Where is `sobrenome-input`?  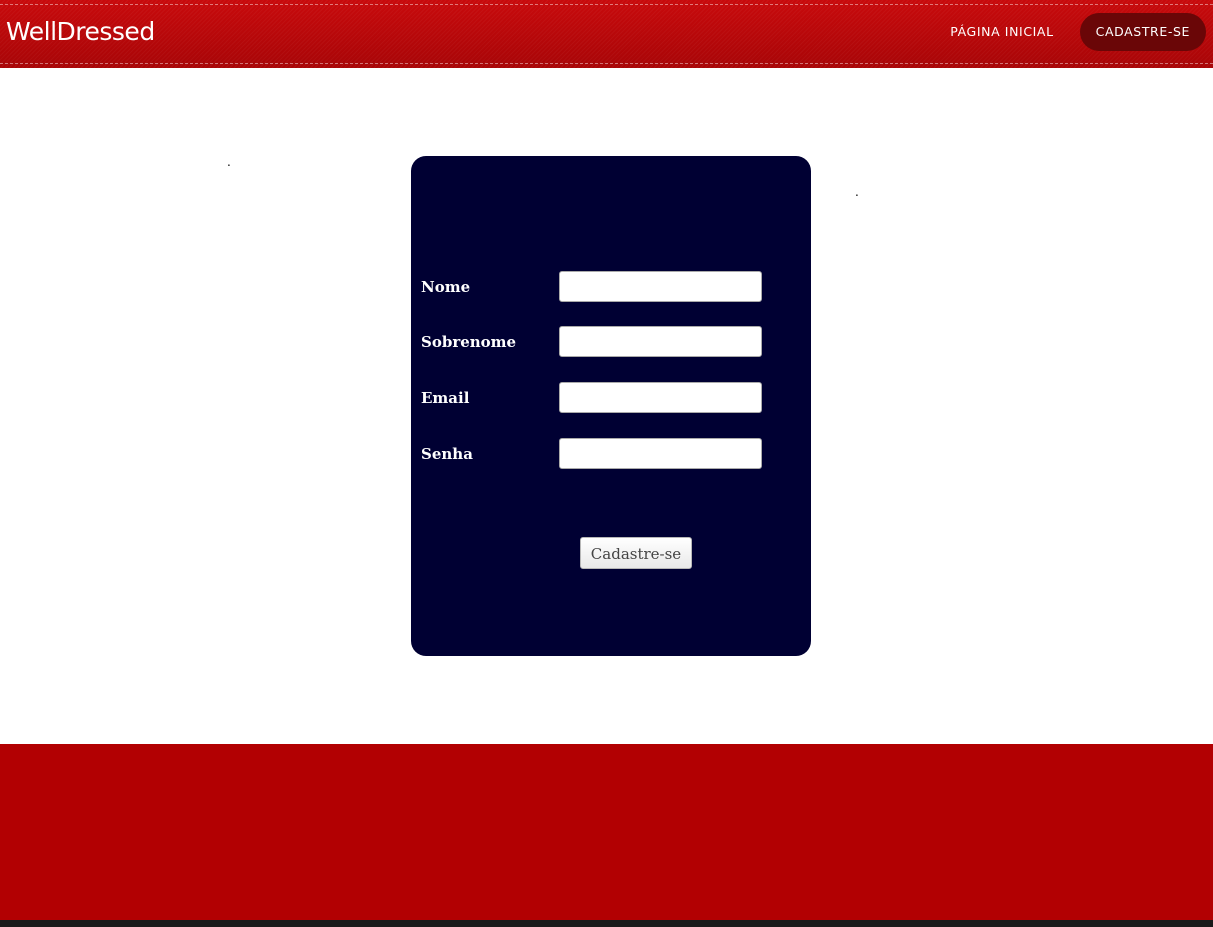
sobrenome-input is located at coordinates (660, 341).